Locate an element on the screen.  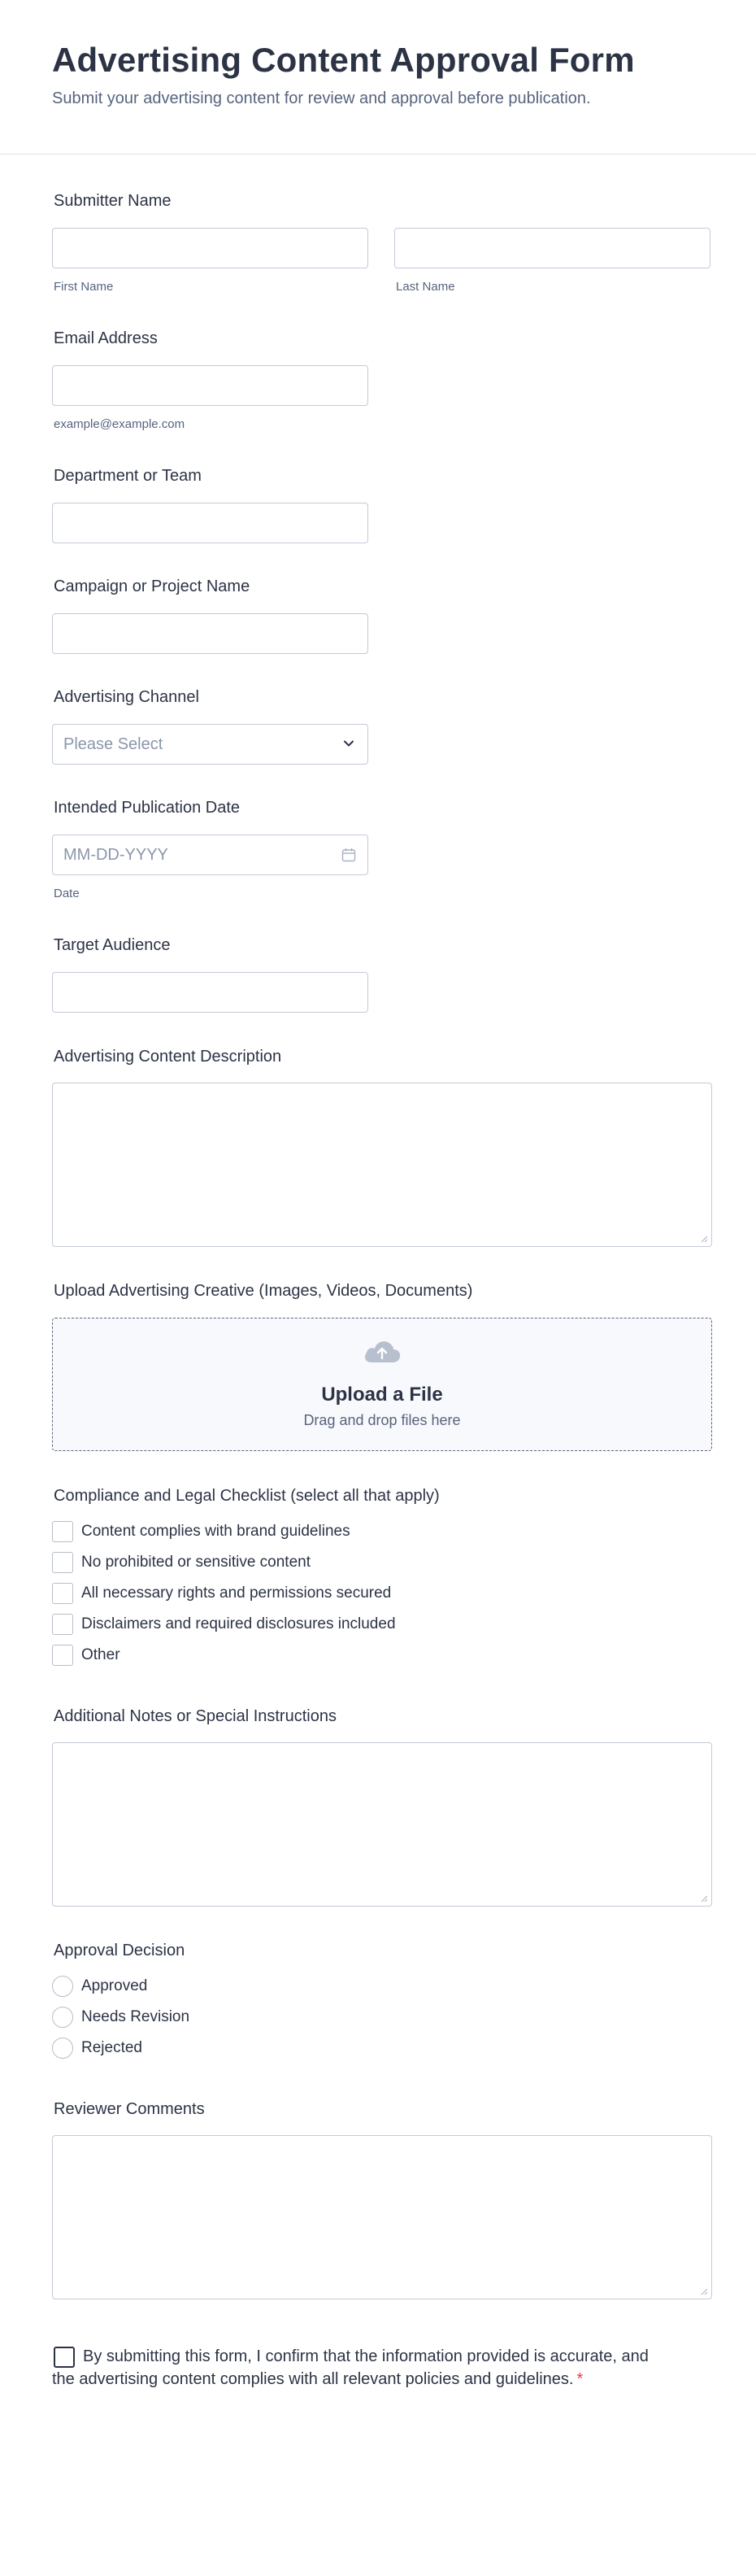
calendar-icon is located at coordinates (348, 855).